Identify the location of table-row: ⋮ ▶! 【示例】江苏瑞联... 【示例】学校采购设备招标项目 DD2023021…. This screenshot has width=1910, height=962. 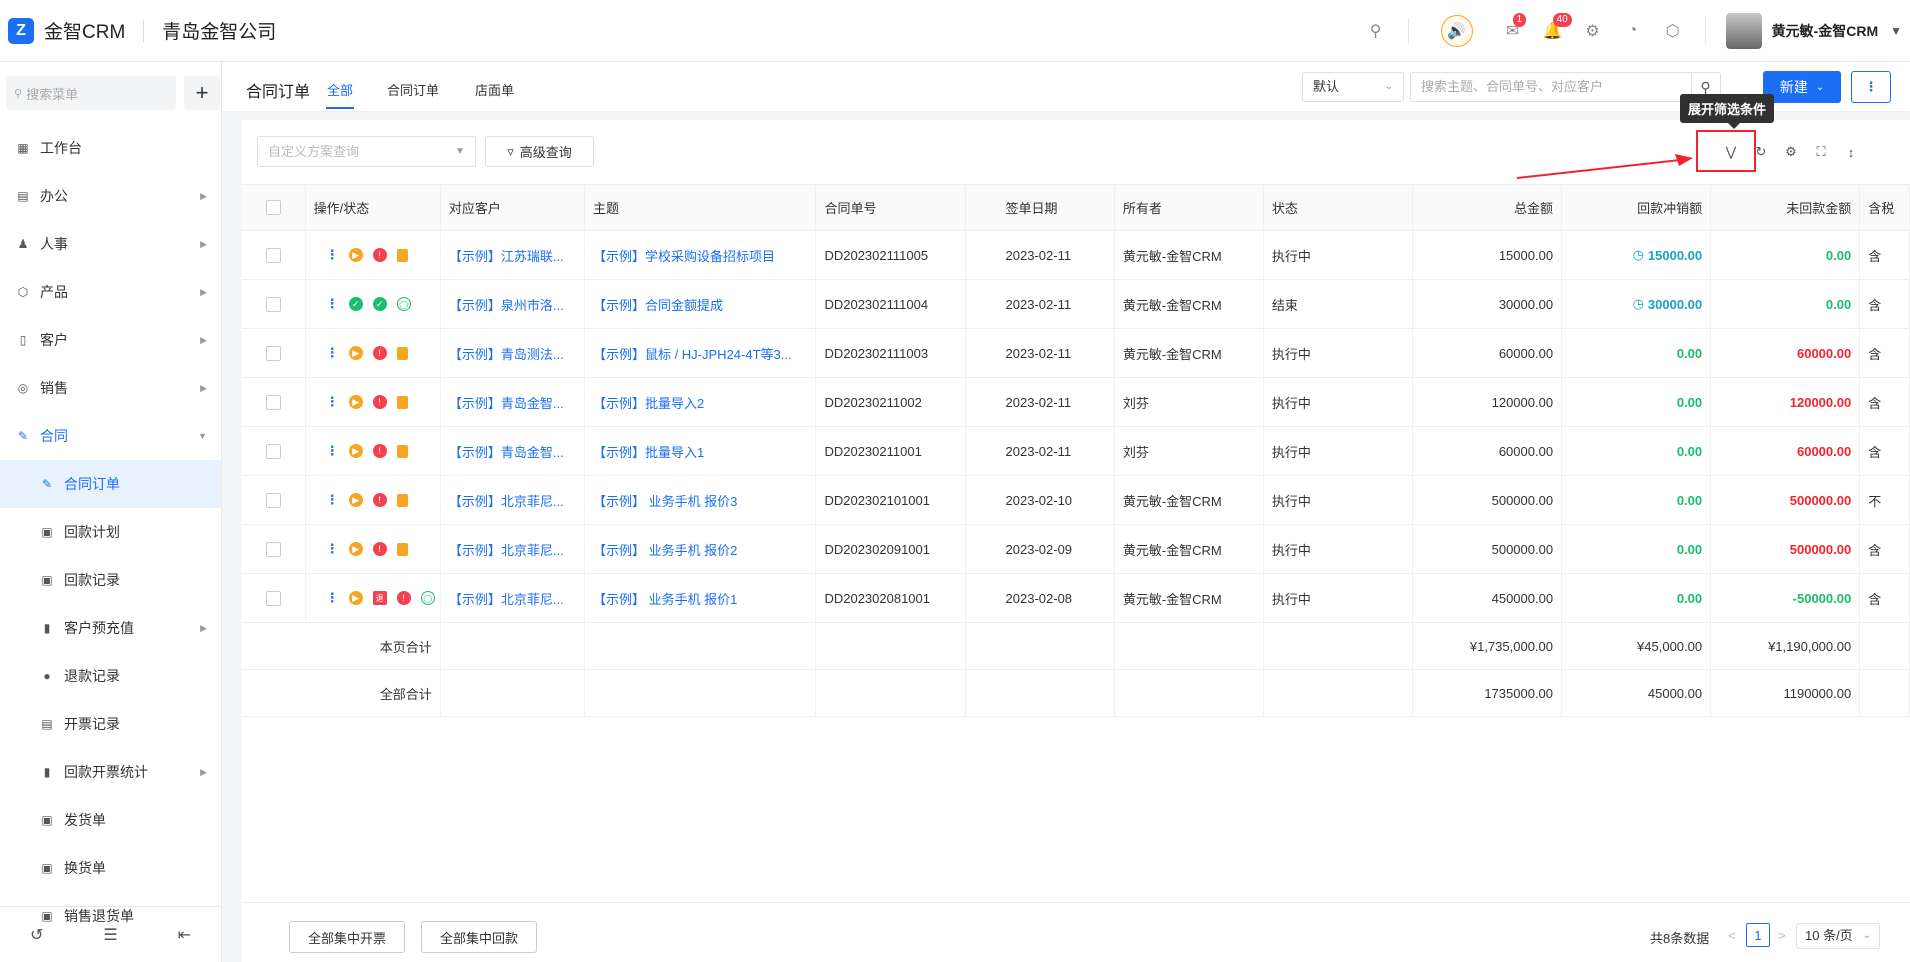
(1076, 255).